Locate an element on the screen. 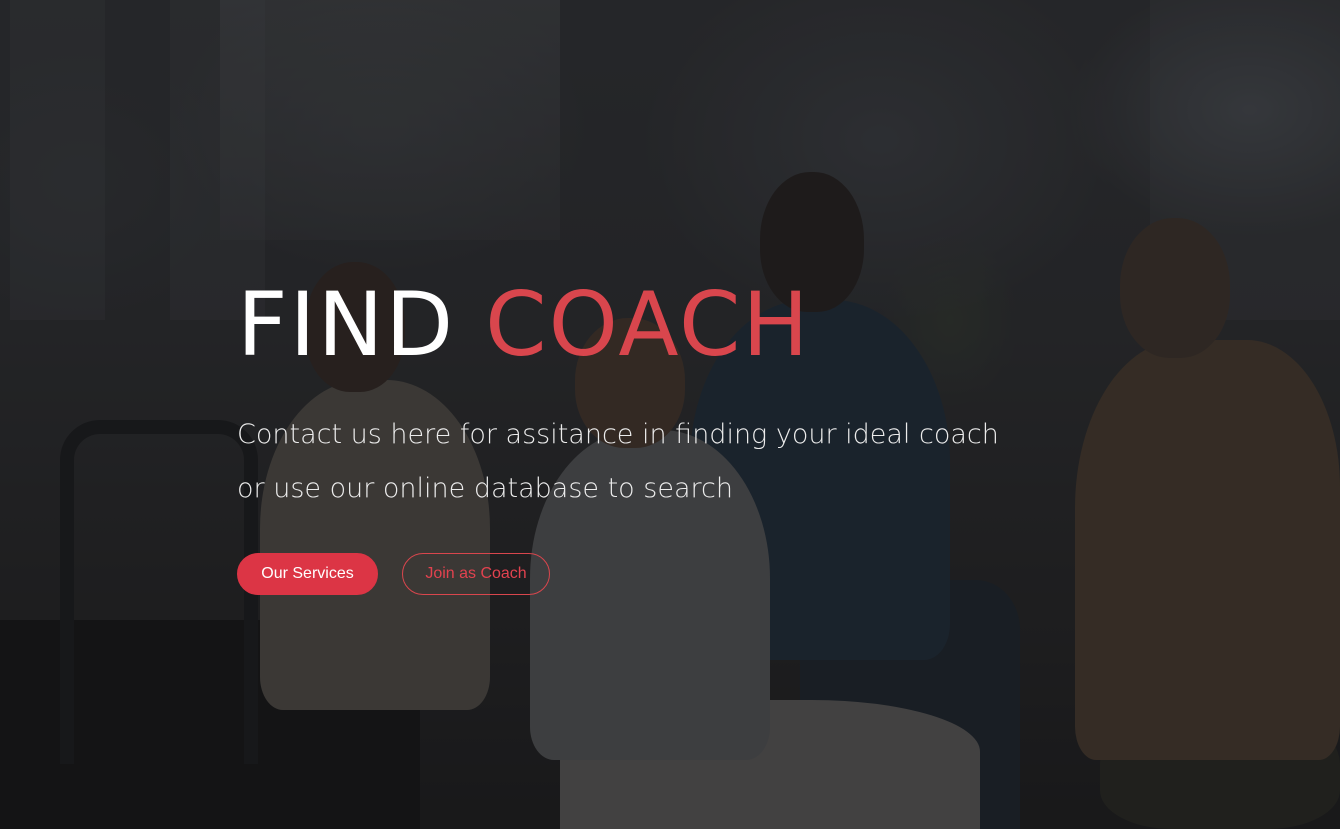 Image resolution: width=1340 pixels, height=829 pixels. hero-actions: Our Services Join as Coach is located at coordinates (687, 574).